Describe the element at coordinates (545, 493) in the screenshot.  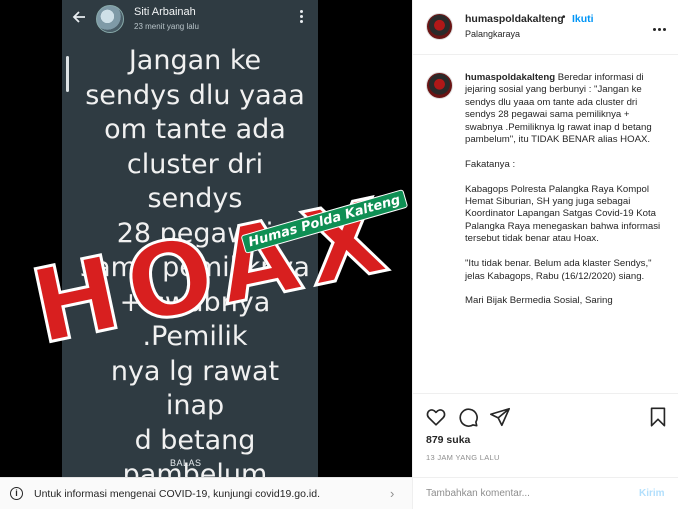
I see `comment-bar: Tambahkan komentar... Kirim` at that location.